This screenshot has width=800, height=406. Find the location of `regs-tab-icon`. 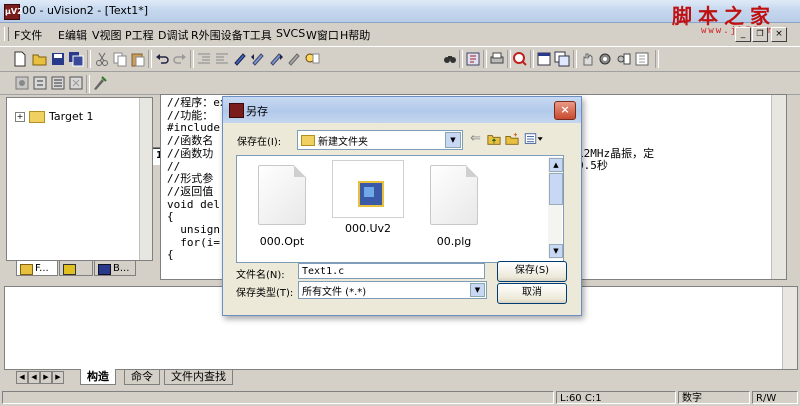

regs-tab-icon is located at coordinates (69, 269).